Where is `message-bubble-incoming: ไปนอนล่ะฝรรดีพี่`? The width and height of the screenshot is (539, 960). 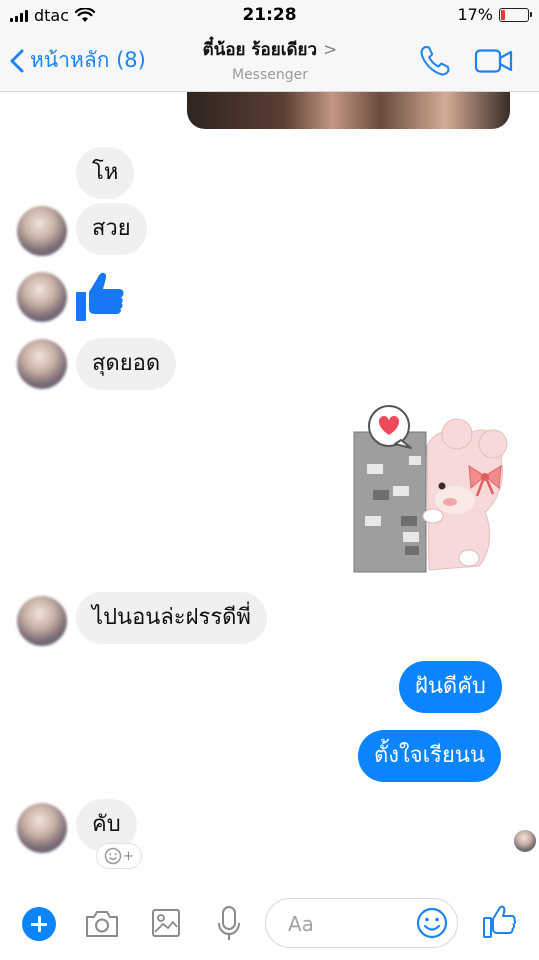
message-bubble-incoming: ไปนอนล่ะฝรรดีพี่ is located at coordinates (171, 618).